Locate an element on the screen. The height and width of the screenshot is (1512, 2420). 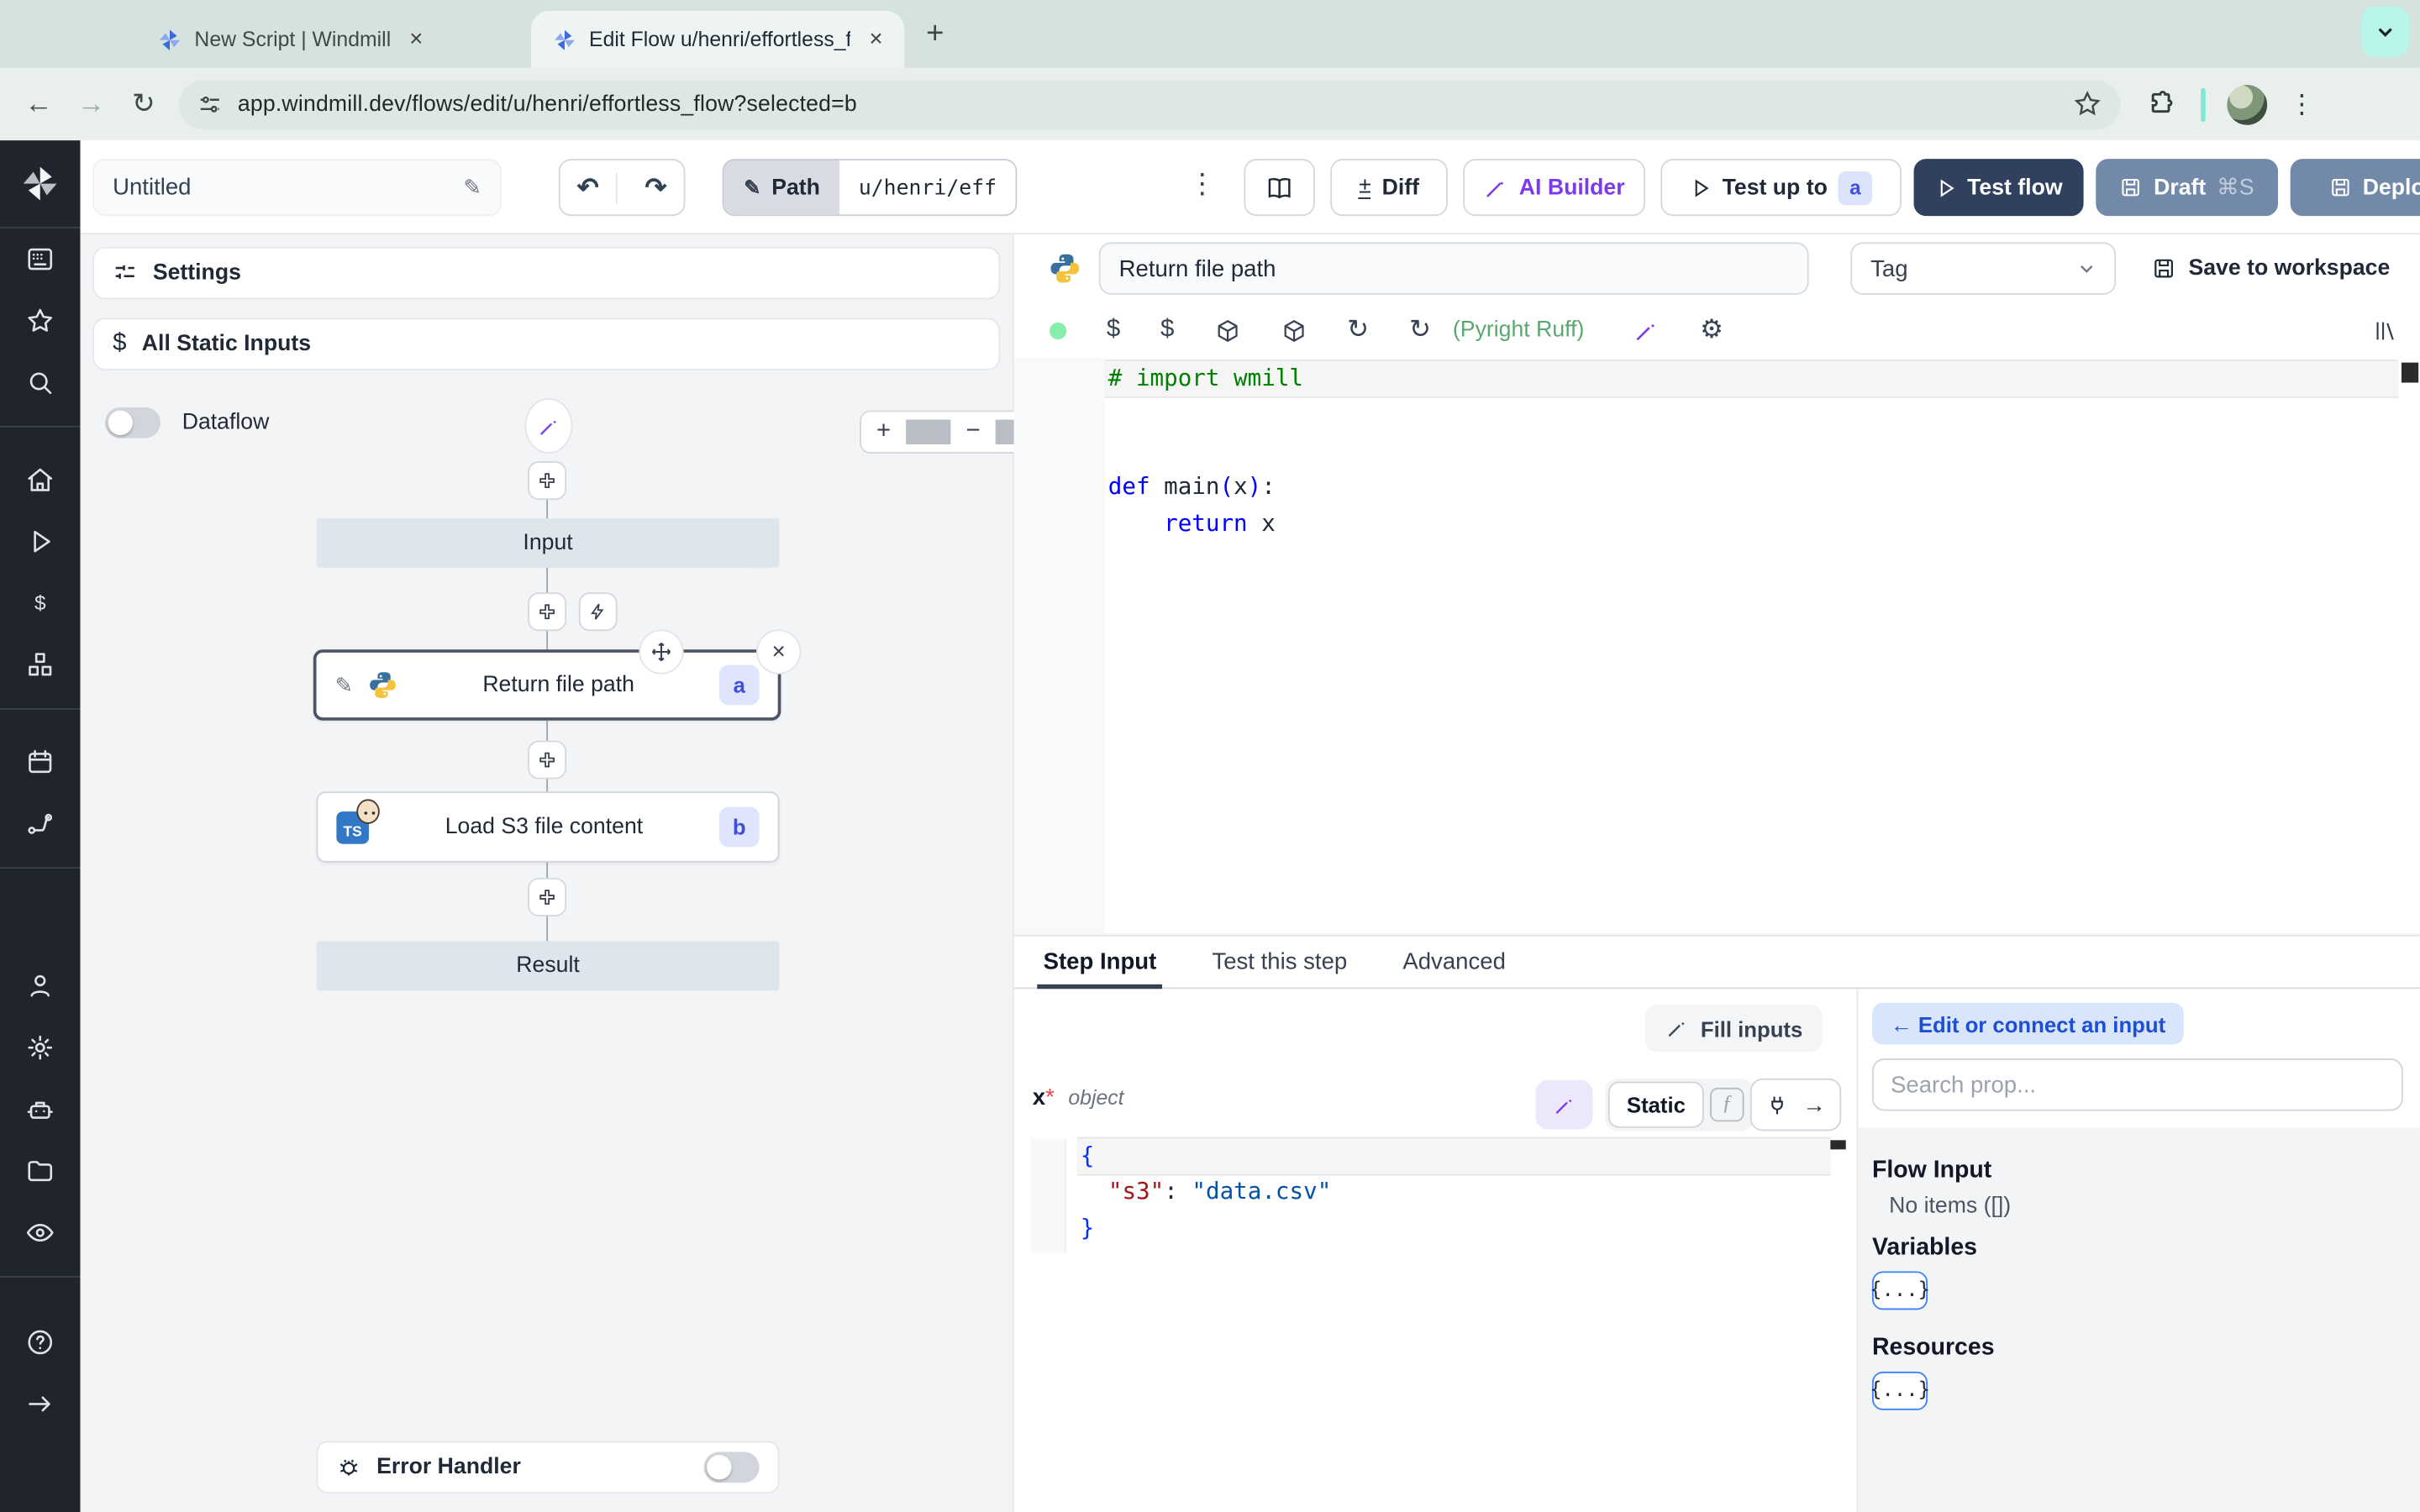
save-to-workspace-button: Save to workspace is located at coordinates (2270, 268).